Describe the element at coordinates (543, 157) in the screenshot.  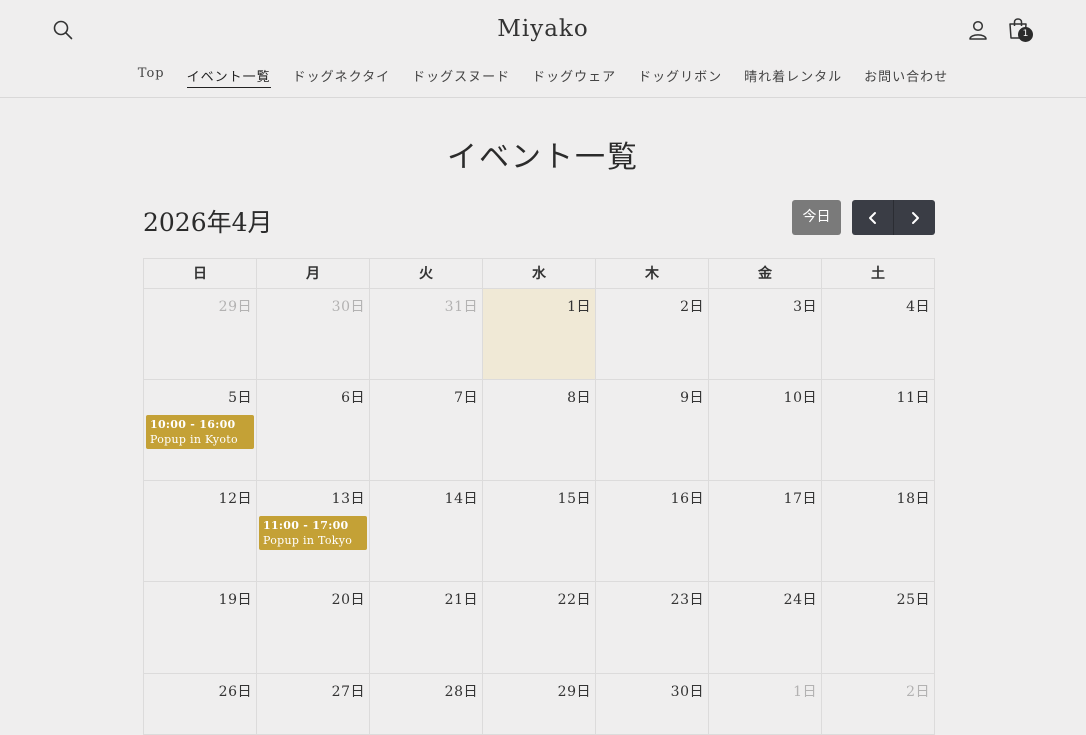
I see `page-title: イベント一覧` at that location.